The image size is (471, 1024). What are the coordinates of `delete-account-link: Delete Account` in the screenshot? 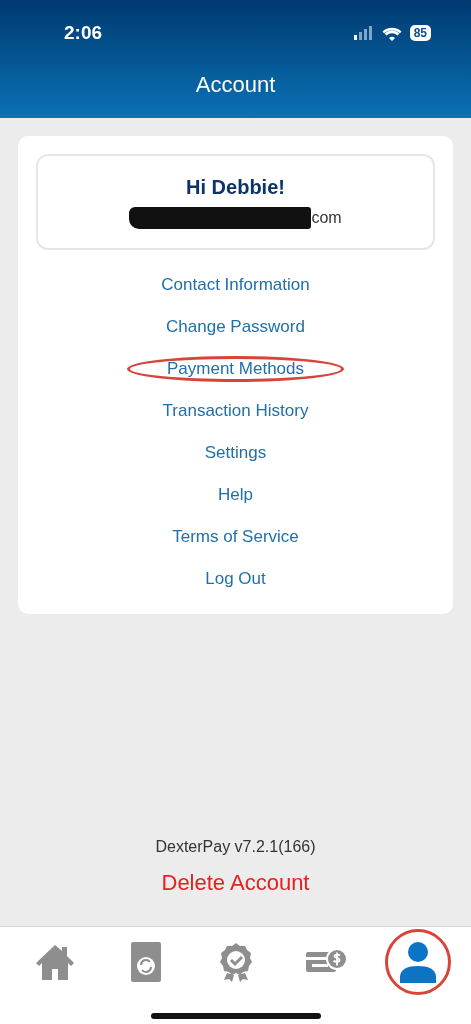 It's located at (235, 883).